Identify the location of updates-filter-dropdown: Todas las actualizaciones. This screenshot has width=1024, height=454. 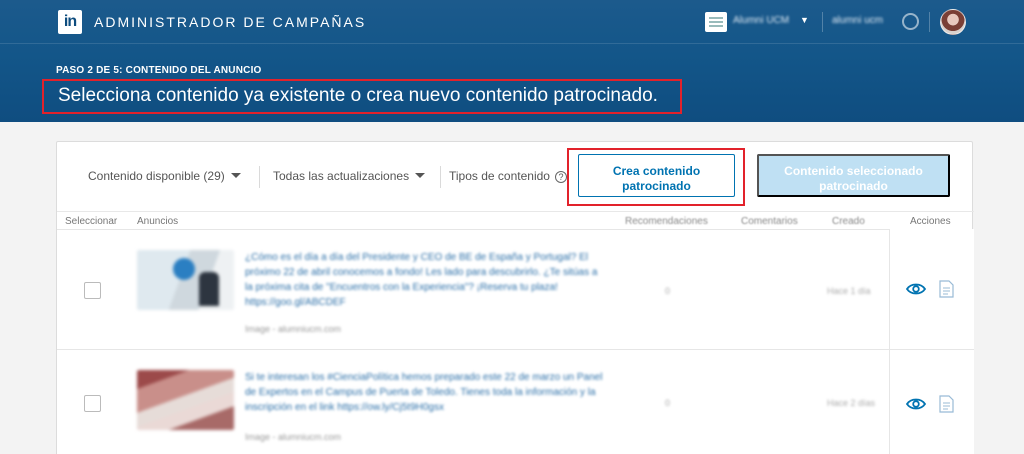
(349, 176).